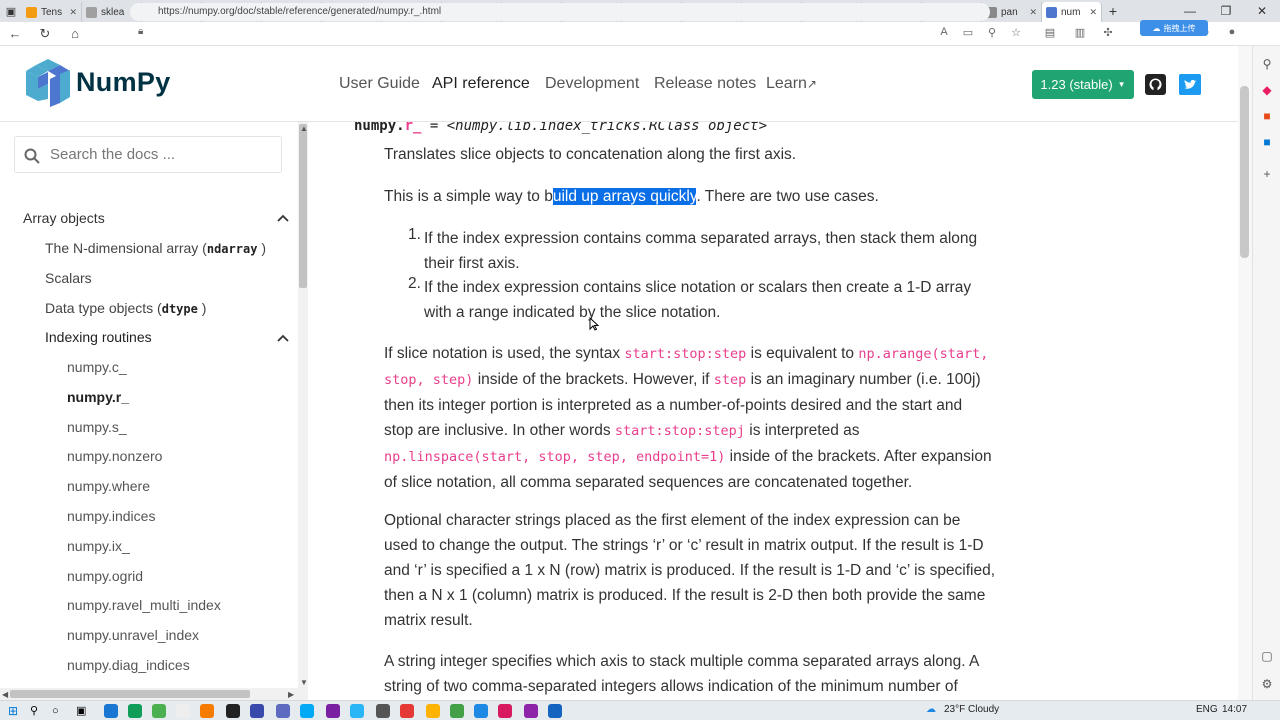 The width and height of the screenshot is (1280, 720). I want to click on zoom-icon: ⚲, so click(992, 32).